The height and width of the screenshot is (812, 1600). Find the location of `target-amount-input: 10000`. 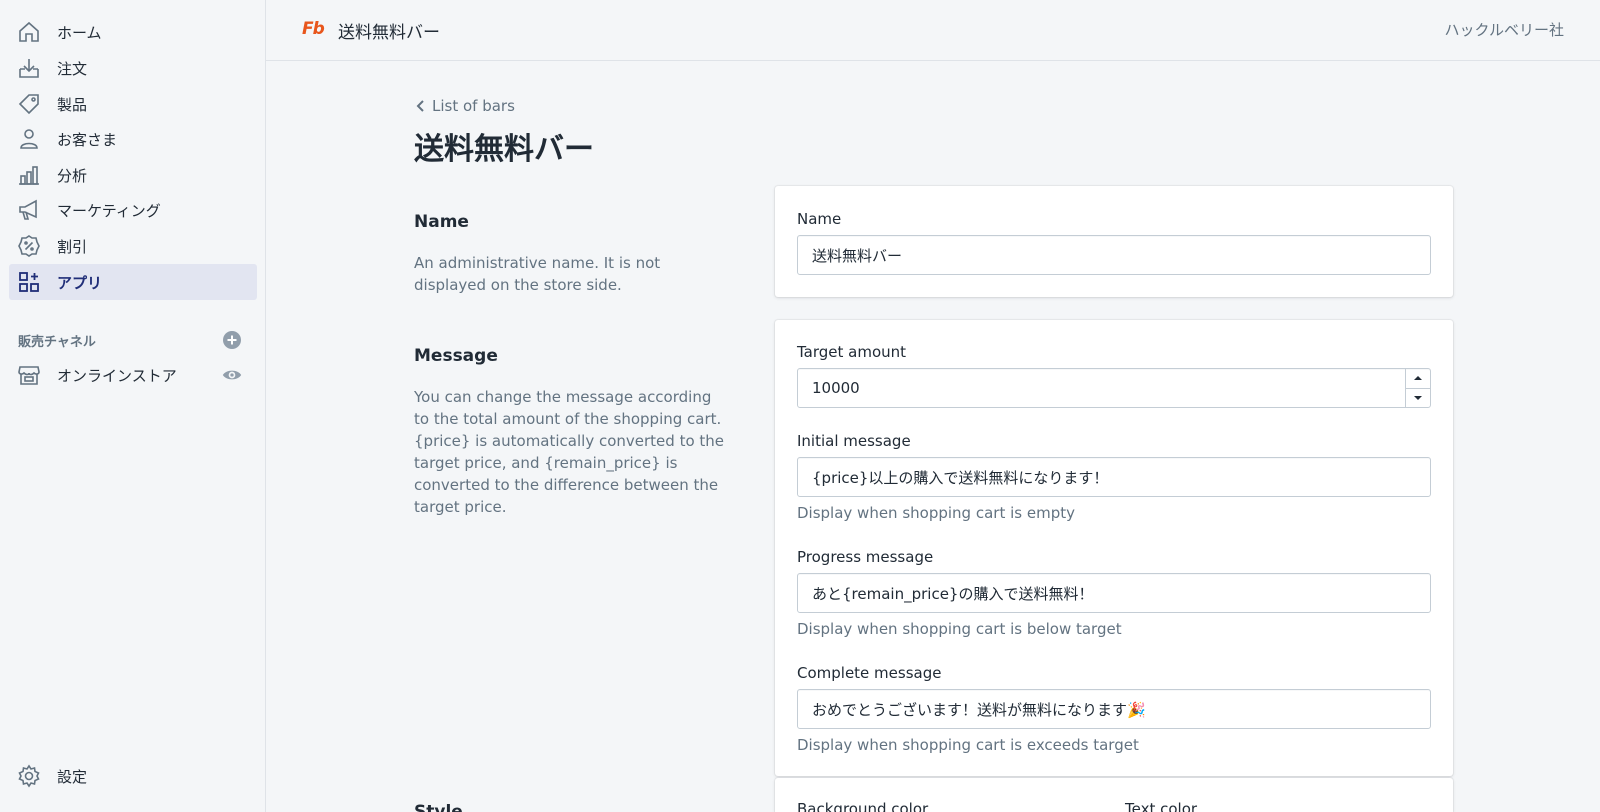

target-amount-input: 10000 is located at coordinates (1114, 388).